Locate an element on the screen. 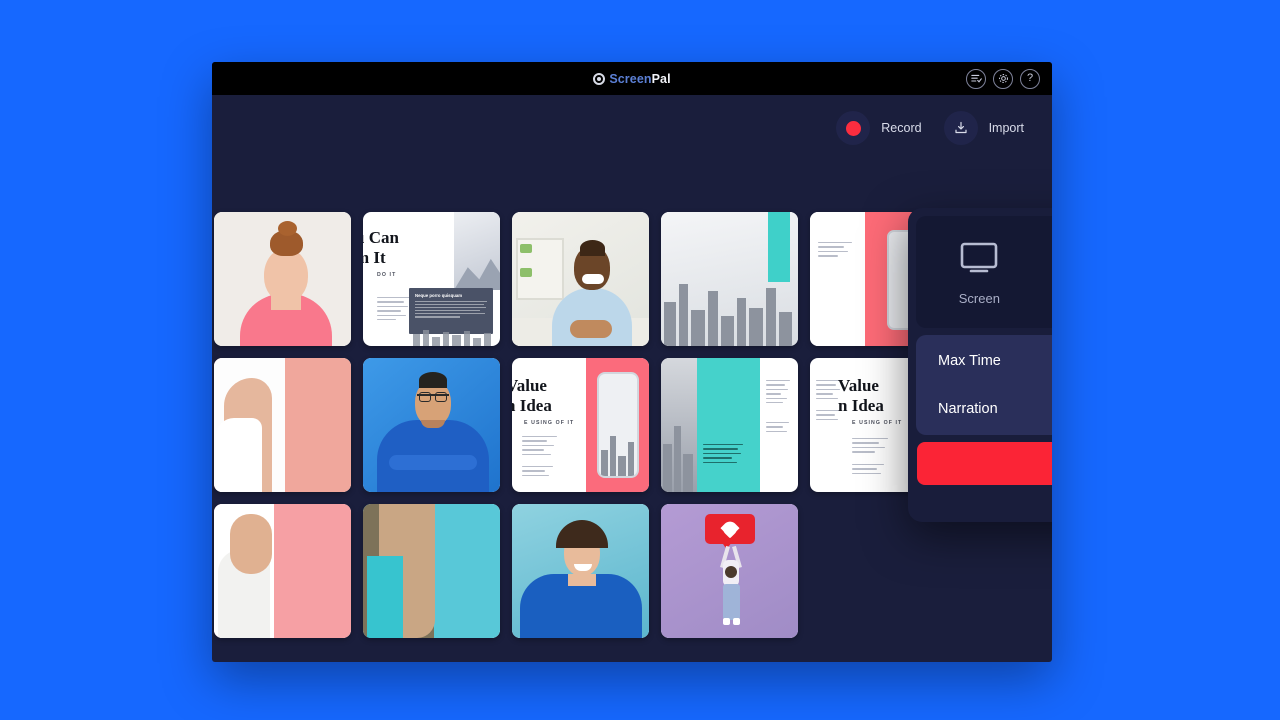 The image size is (1280, 720). mode-tab-screen: Screen is located at coordinates (979, 272).